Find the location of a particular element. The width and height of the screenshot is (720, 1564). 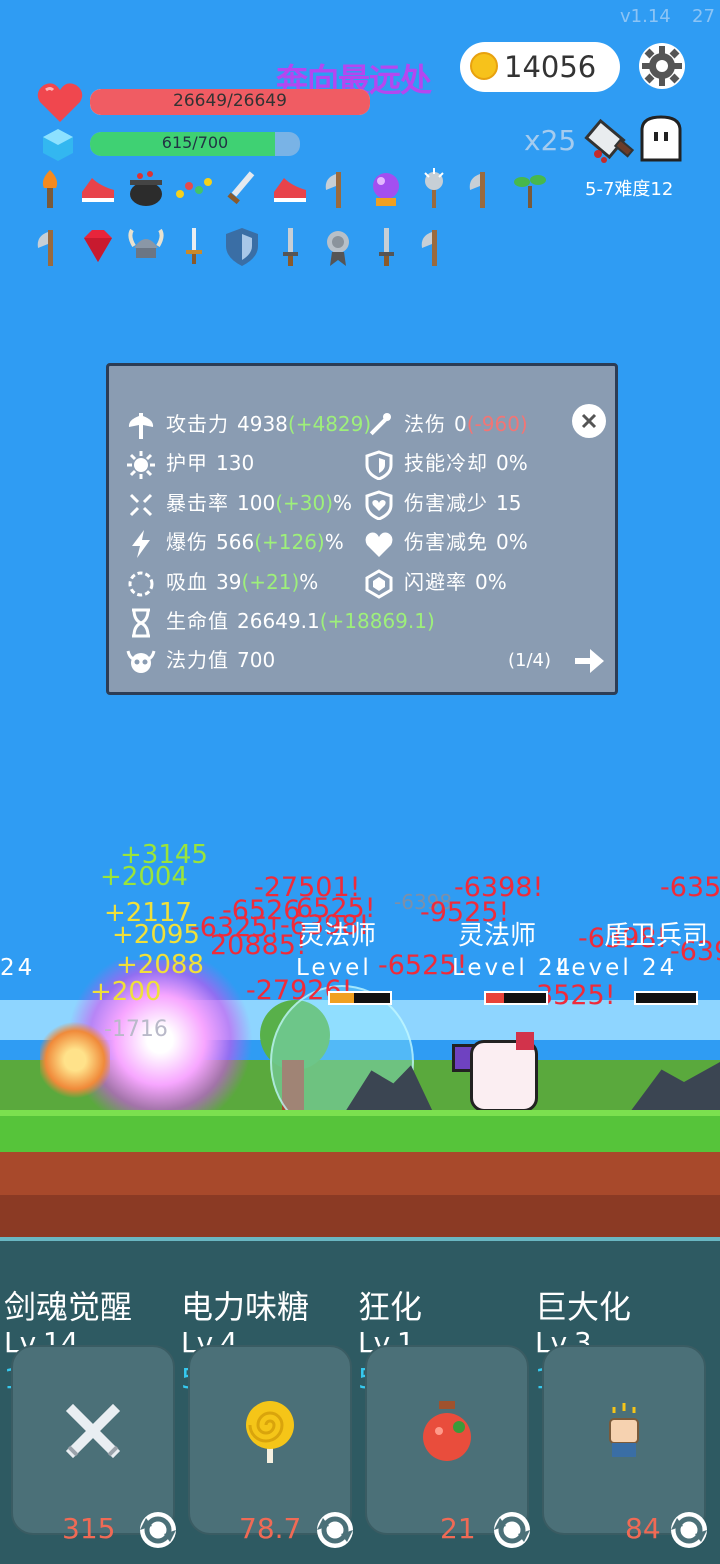

crystal-ball-icon is located at coordinates (386, 189).